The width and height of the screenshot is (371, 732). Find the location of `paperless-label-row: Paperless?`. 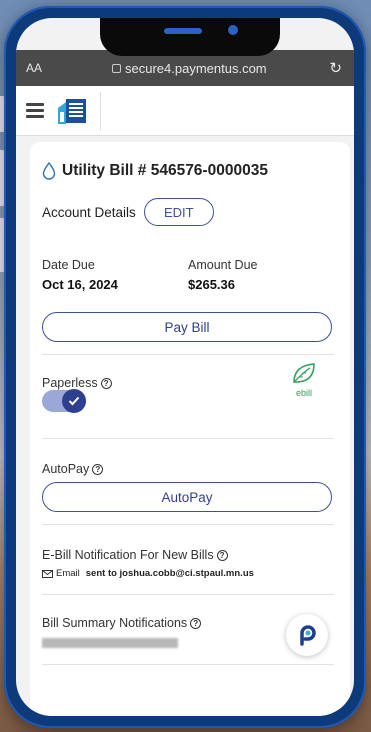

paperless-label-row: Paperless? is located at coordinates (77, 383).